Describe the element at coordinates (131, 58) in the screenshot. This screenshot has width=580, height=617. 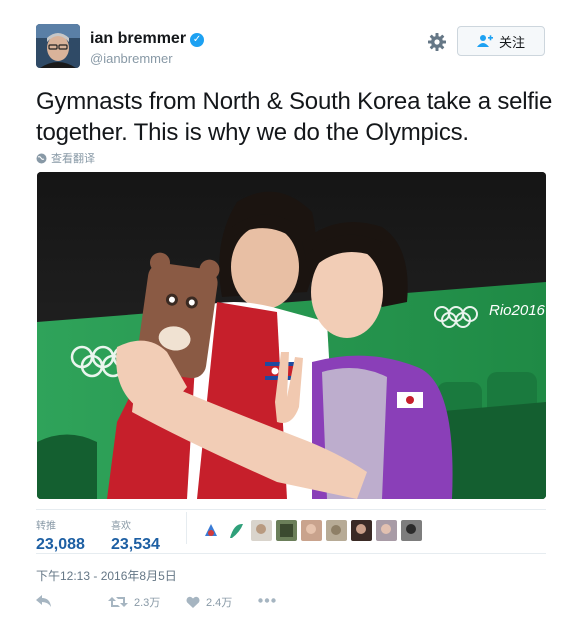
I see `author-handle: @ianbremmer` at that location.